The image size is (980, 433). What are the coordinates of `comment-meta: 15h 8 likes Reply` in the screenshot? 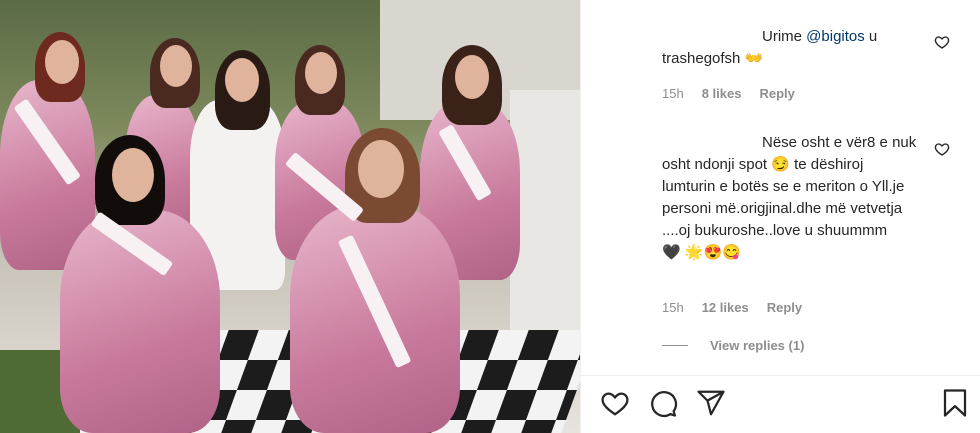 It's located at (728, 93).